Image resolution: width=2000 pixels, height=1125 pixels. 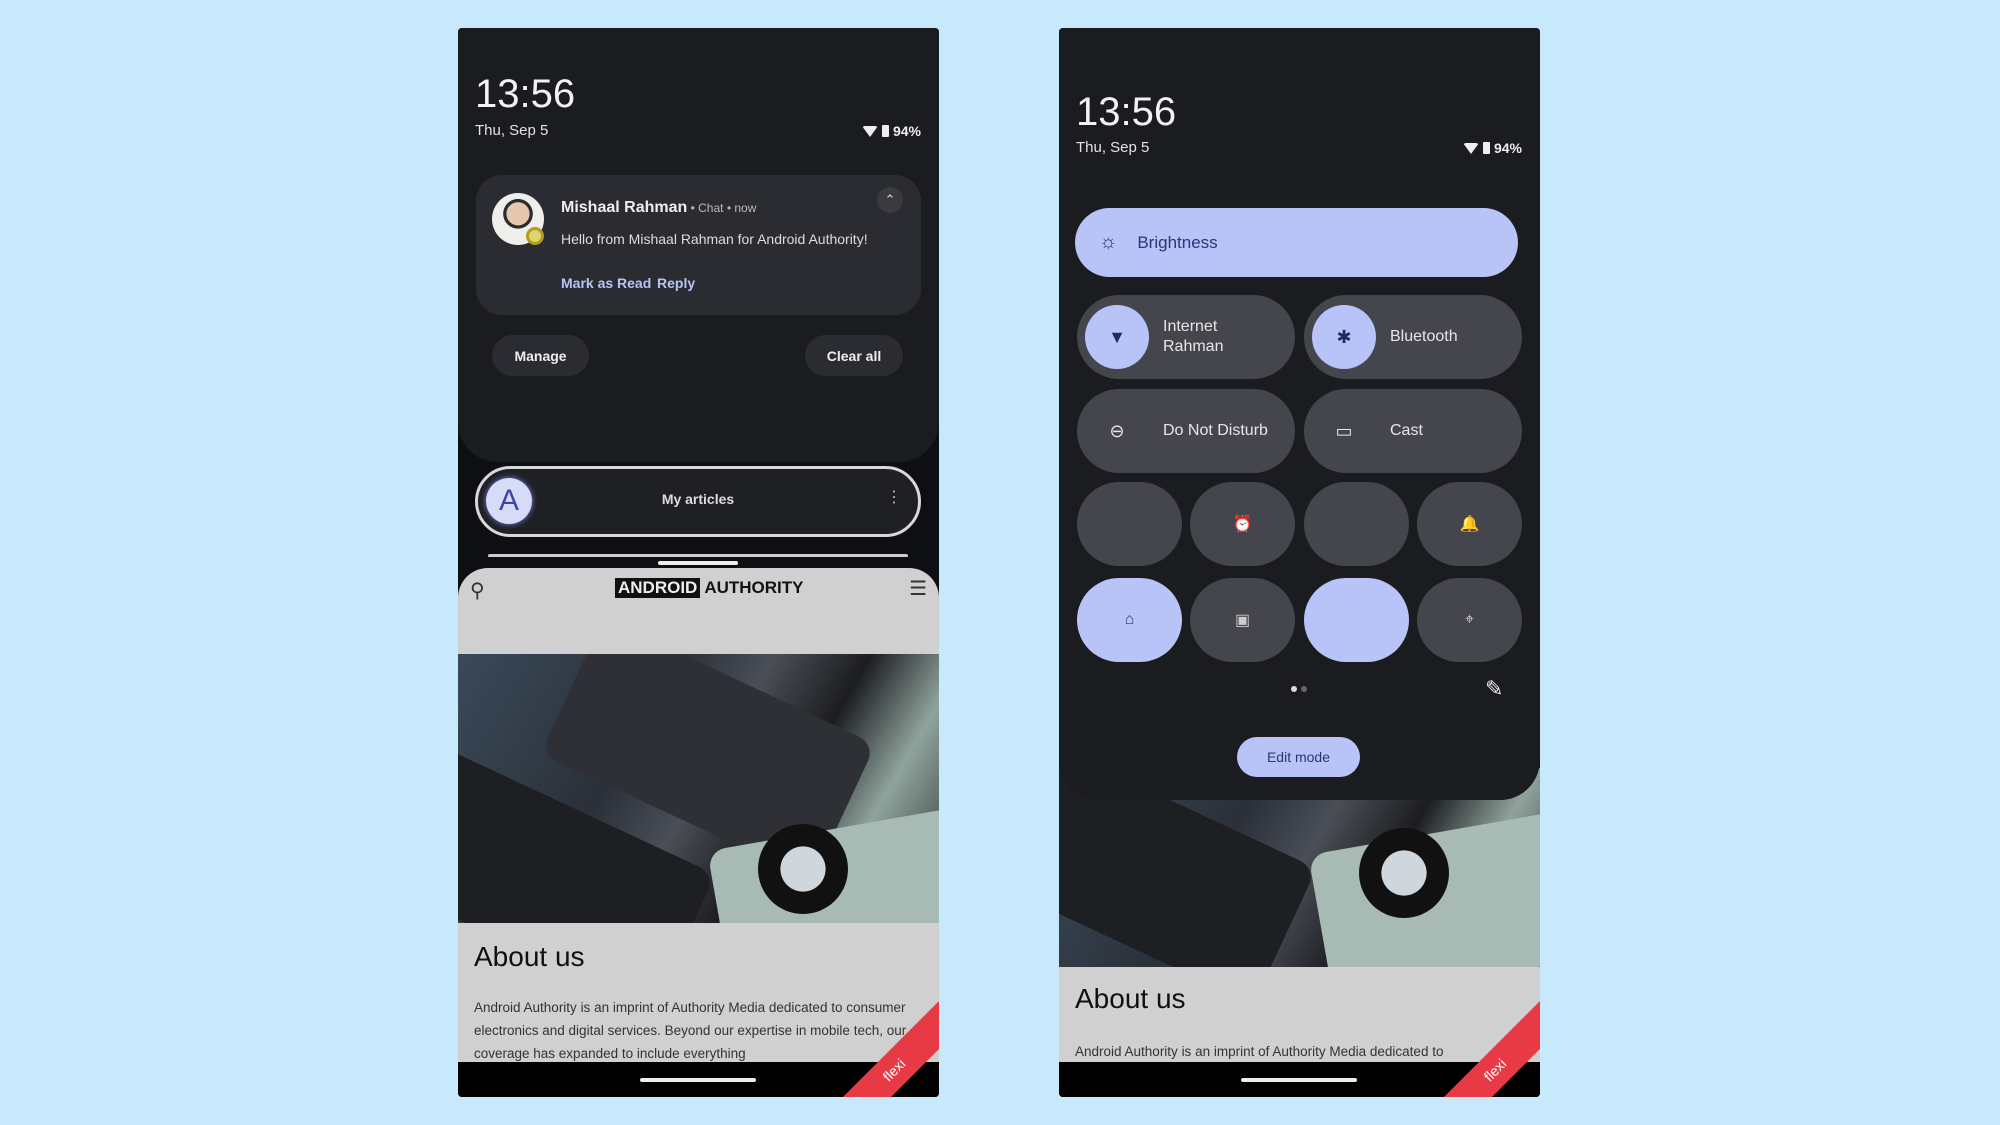 What do you see at coordinates (1494, 689) in the screenshot?
I see `edit-pencil-icon: ✎` at bounding box center [1494, 689].